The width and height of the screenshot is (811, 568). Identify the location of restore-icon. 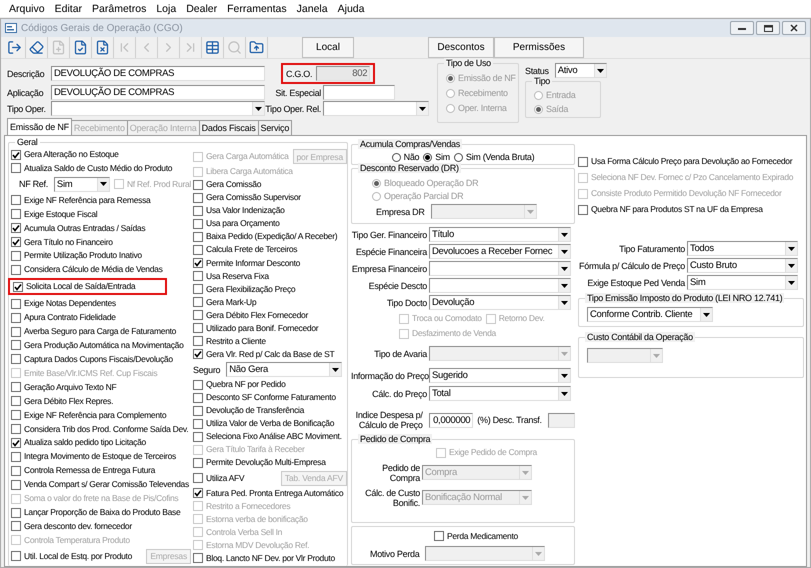
(768, 28).